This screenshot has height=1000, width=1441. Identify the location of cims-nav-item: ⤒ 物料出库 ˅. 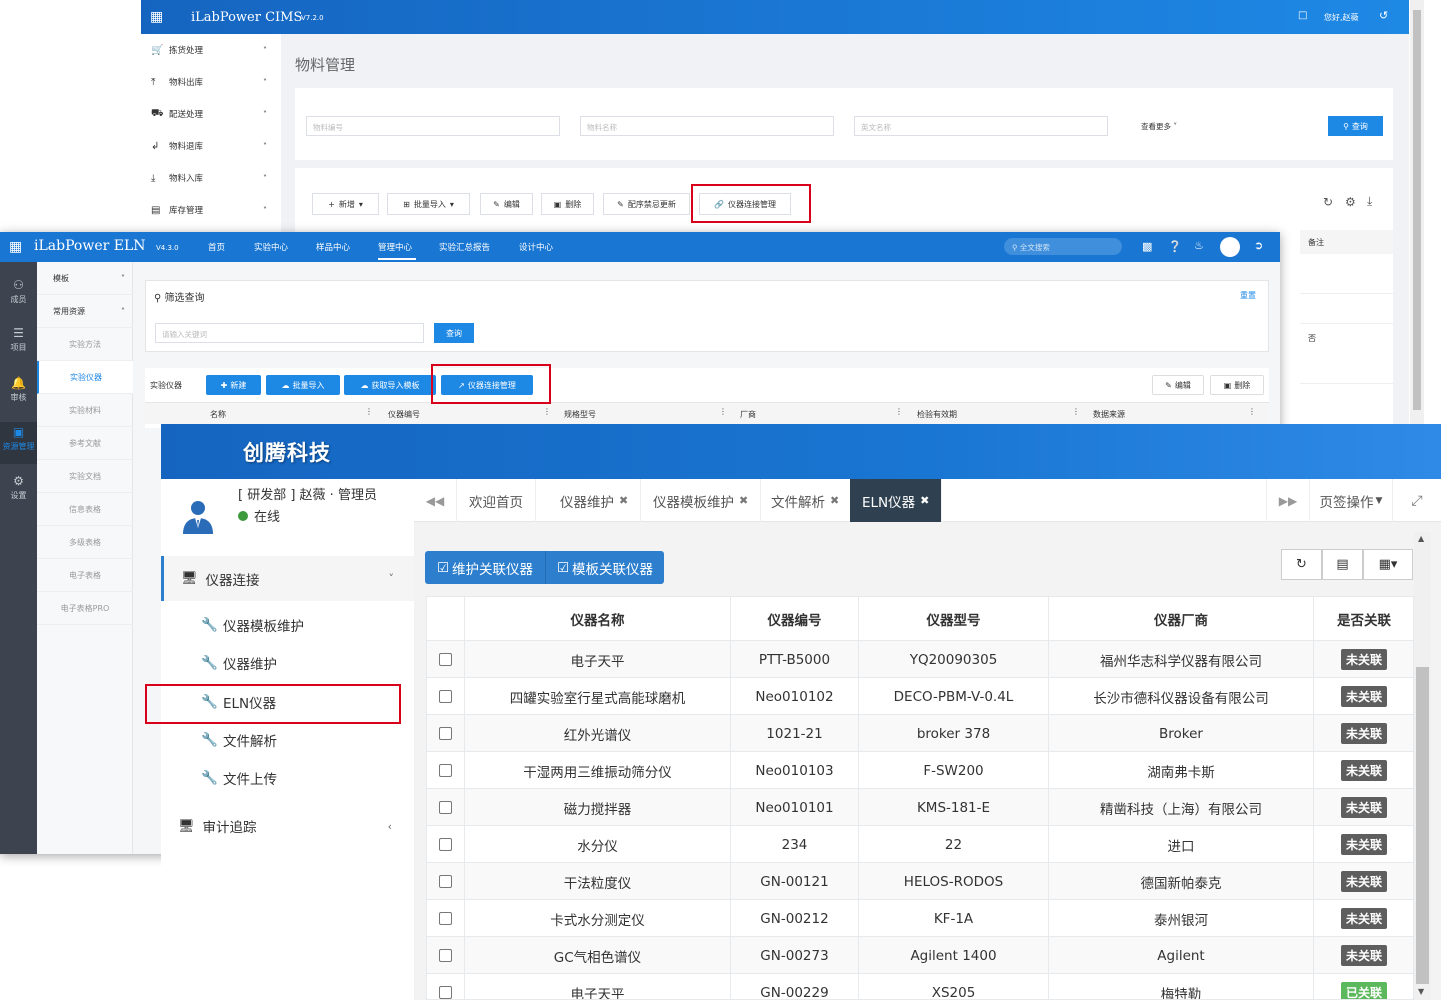
(211, 82).